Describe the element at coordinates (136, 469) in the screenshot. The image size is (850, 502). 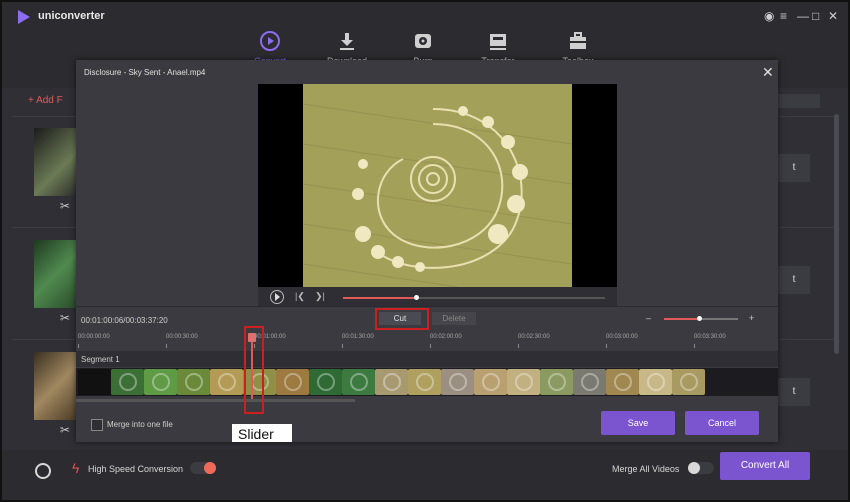
I see `high-speed-label: High Speed Conversion` at that location.